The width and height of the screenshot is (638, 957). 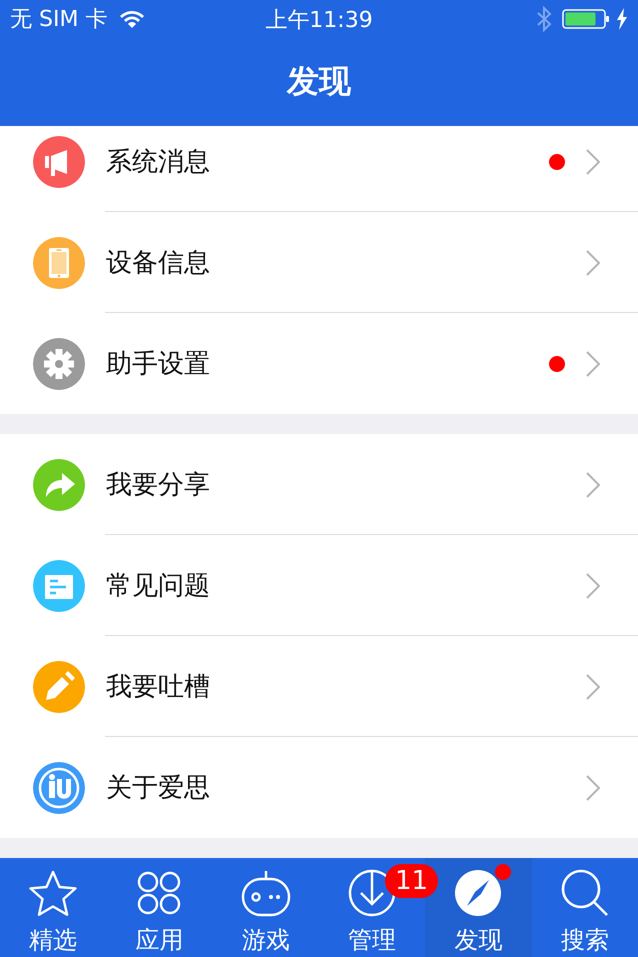 What do you see at coordinates (159, 907) in the screenshot?
I see `tab: 应用` at bounding box center [159, 907].